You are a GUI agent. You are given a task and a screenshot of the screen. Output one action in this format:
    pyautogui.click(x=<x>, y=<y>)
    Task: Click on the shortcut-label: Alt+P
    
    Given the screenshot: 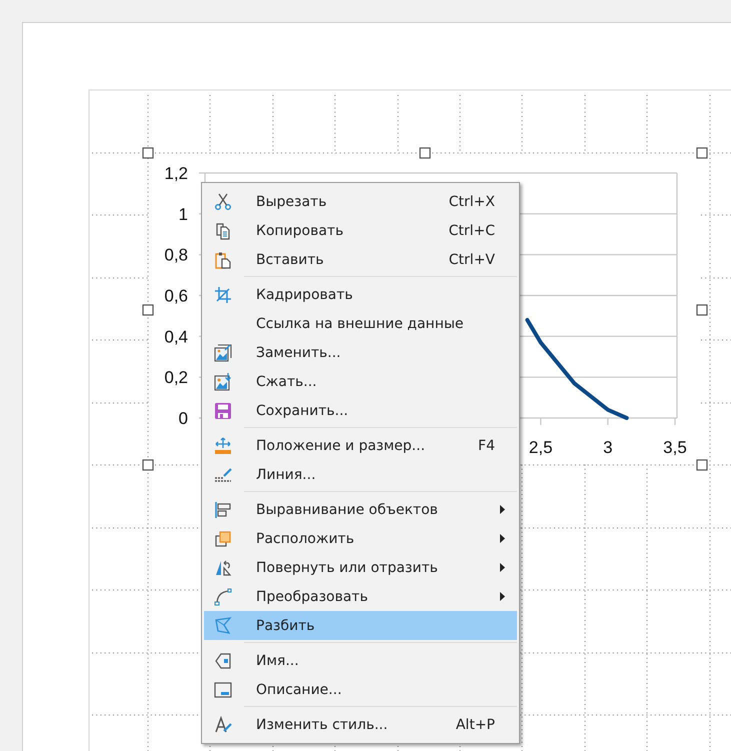 What is the action you would take?
    pyautogui.click(x=475, y=724)
    